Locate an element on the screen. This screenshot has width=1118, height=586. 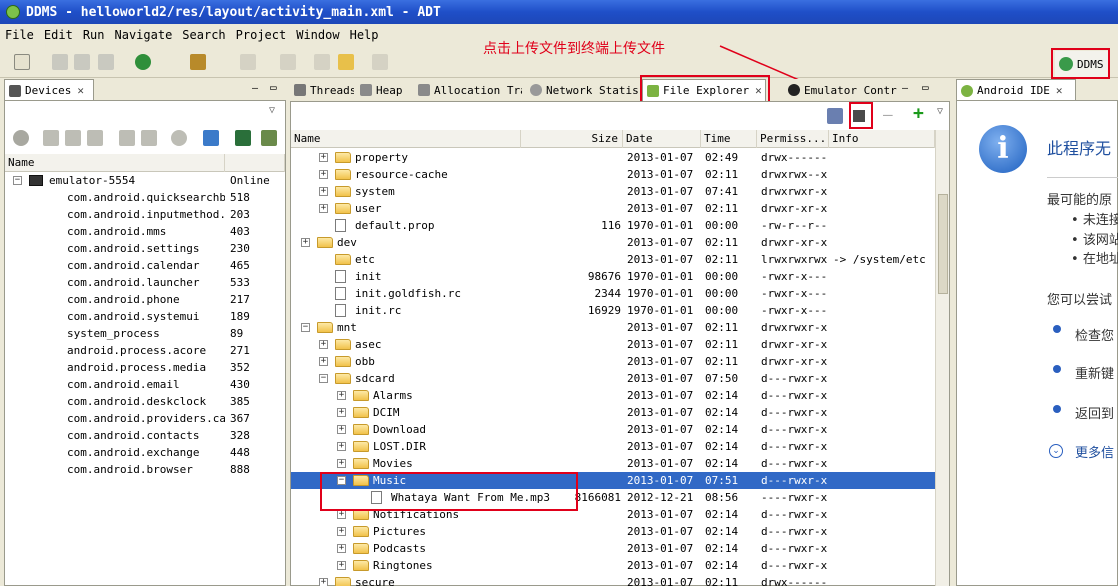
file-row: + LOST.DIR 2013-01-07 02:14 d---rwxr-x is located at coordinates (613, 446).